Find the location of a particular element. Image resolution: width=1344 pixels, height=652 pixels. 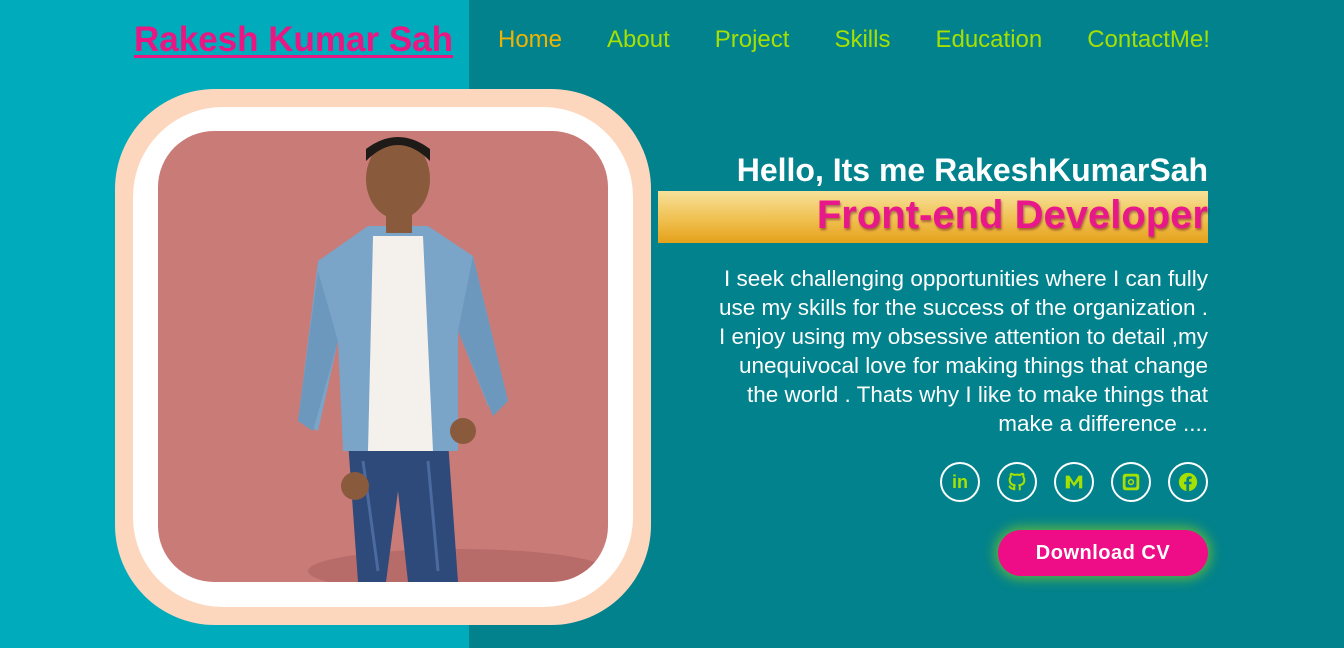

hero-greeting: Hello, Its me RakeshKumarSah is located at coordinates (972, 170).